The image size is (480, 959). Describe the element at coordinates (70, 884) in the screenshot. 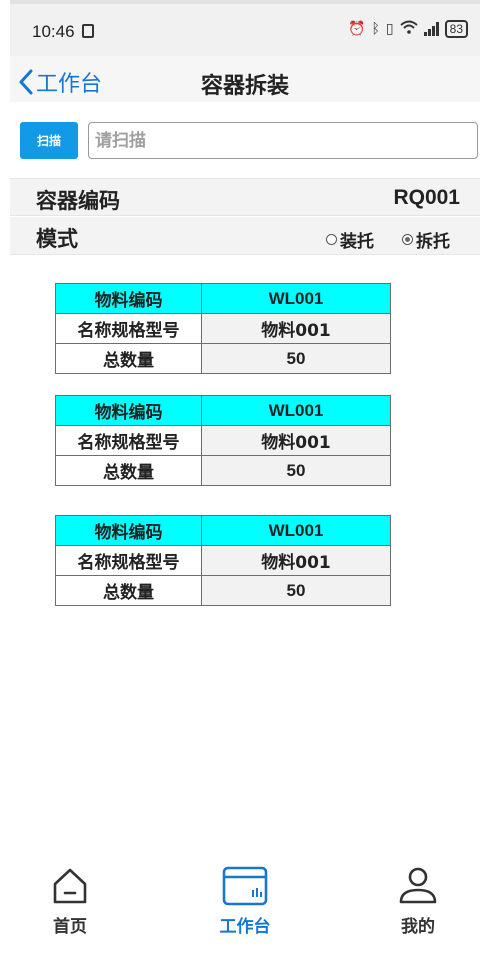

I see `home-icon` at that location.